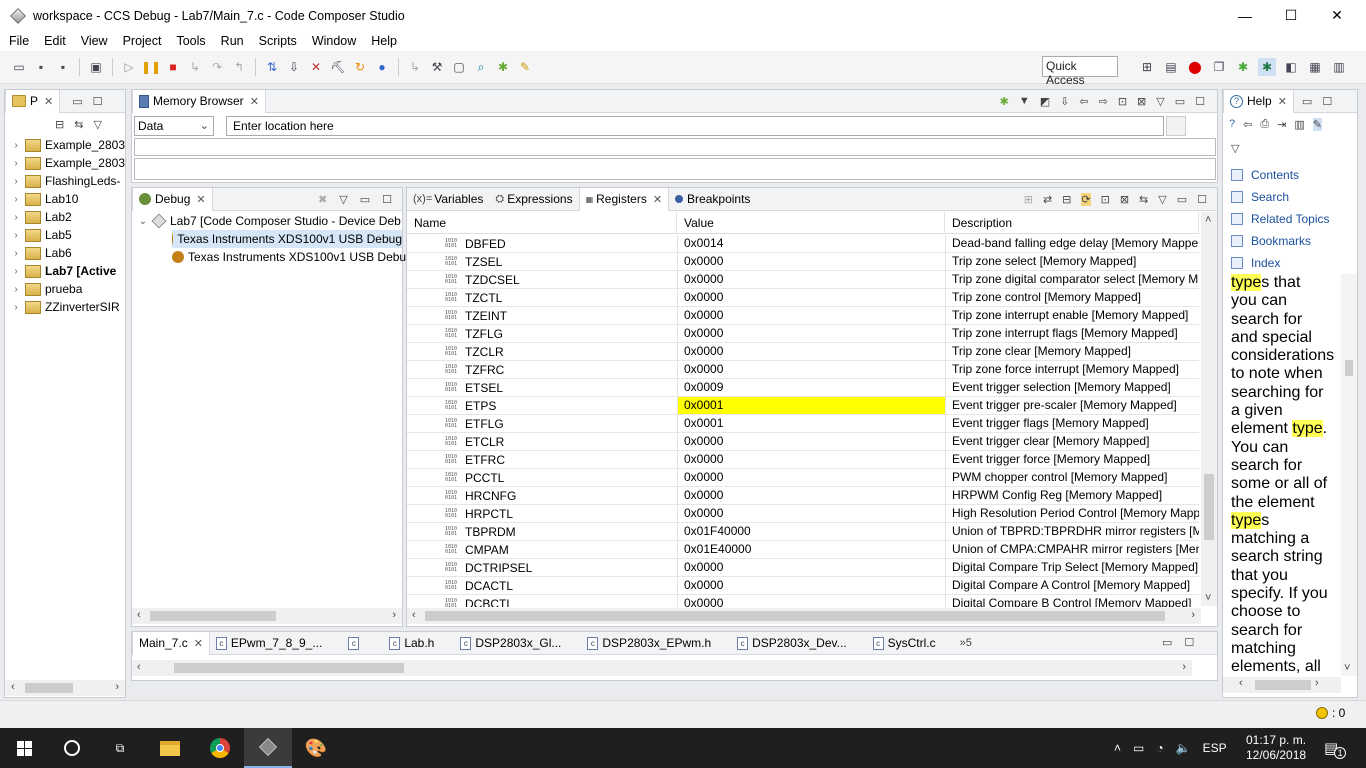  Describe the element at coordinates (151, 67) in the screenshot. I see `suspend-icon: ❚❚` at that location.